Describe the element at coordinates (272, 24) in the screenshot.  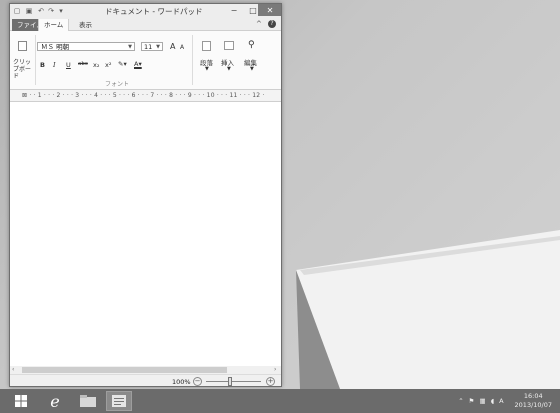
I see `help-icon: ?` at that location.